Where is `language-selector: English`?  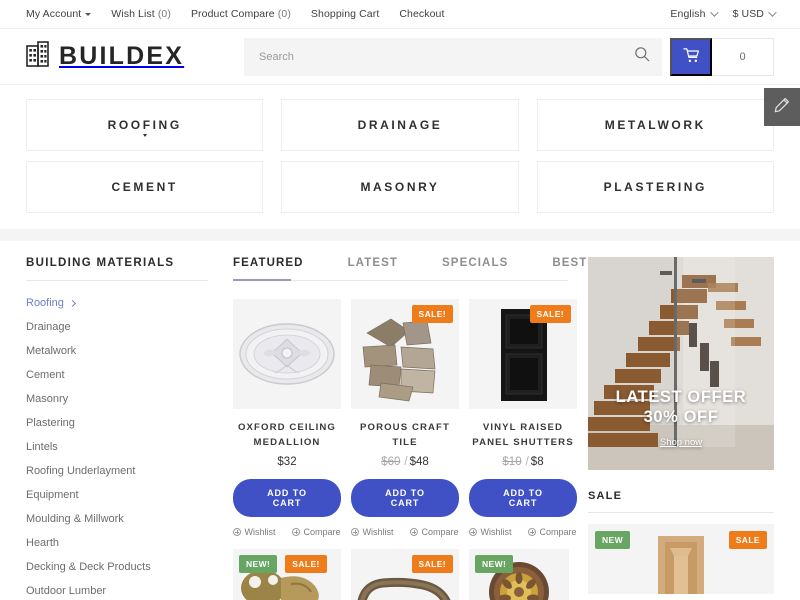
language-selector: English is located at coordinates (694, 14).